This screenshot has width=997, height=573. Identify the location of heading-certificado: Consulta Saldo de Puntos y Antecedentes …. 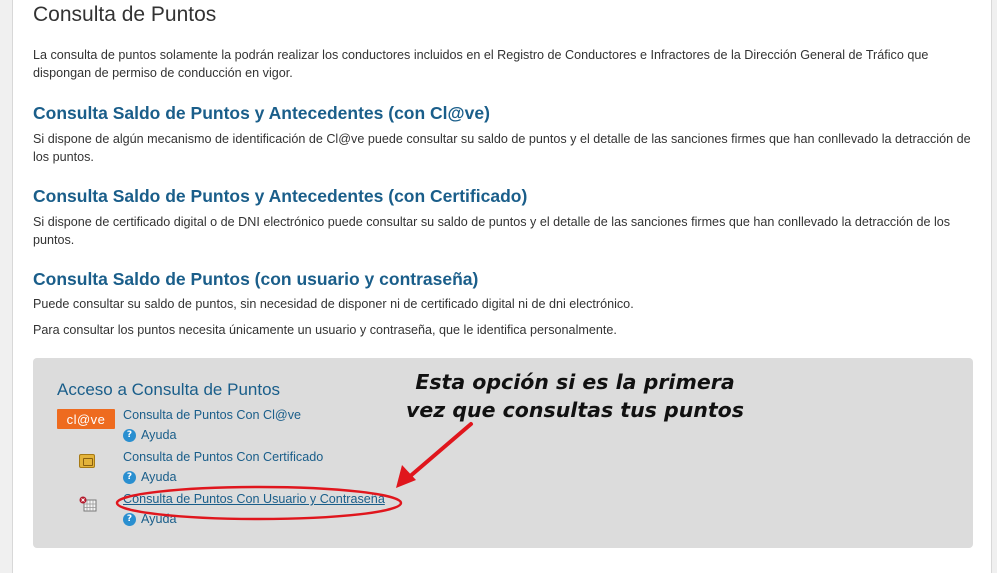
(280, 196).